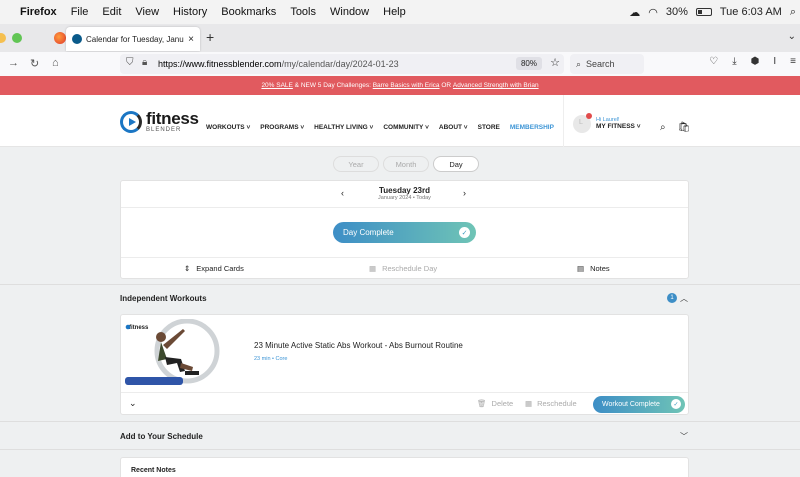  What do you see at coordinates (600, 268) in the screenshot?
I see `notes-label: Notes` at bounding box center [600, 268].